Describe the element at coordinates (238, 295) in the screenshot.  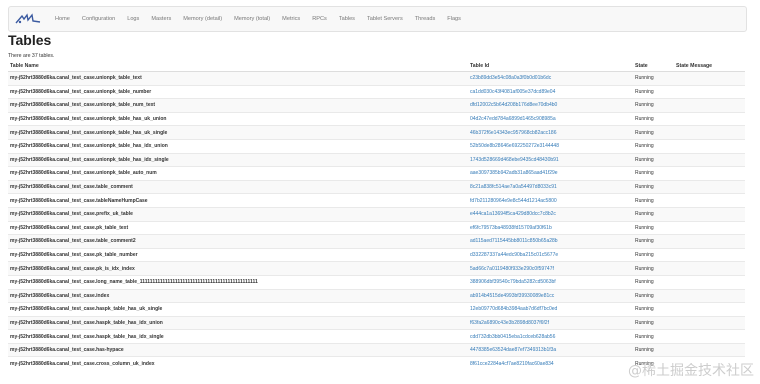
I see `table-name-cell: my-j52hrt3880d6ka.canal_test_case.index` at that location.